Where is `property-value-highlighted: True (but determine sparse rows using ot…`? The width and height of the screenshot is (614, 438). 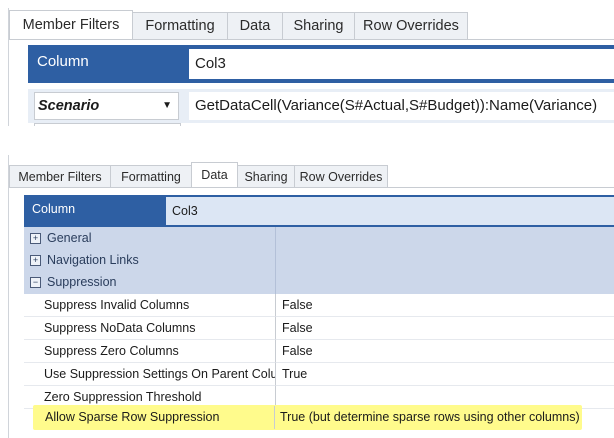 property-value-highlighted: True (but determine sparse rows using ot… is located at coordinates (430, 417).